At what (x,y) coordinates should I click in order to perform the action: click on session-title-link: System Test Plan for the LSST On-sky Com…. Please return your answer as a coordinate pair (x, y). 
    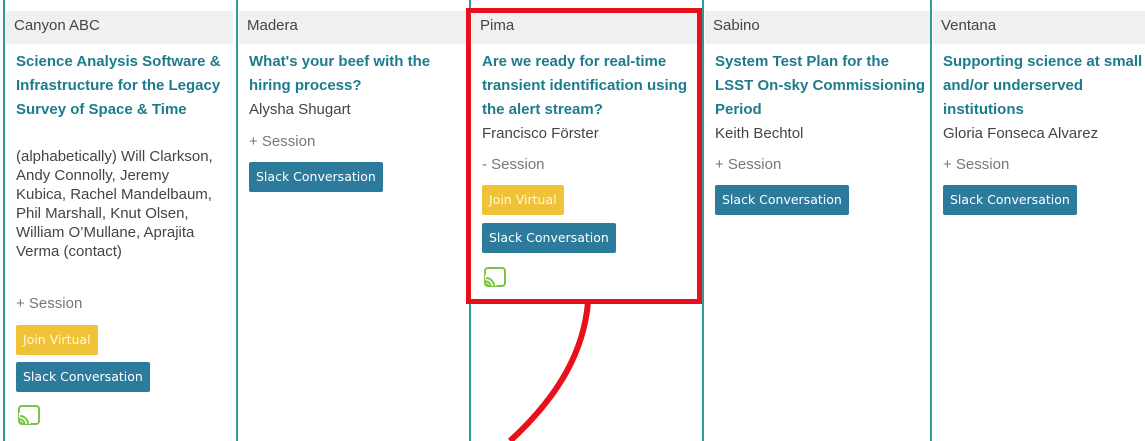
    Looking at the image, I should click on (822, 86).